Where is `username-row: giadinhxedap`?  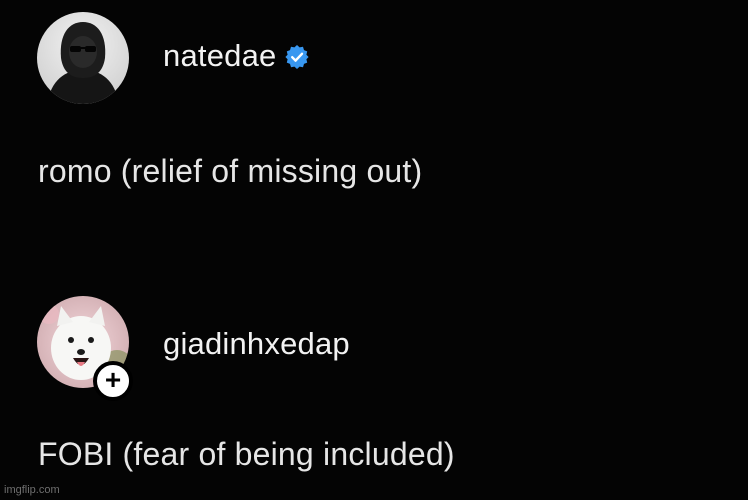
username-row: giadinhxedap is located at coordinates (256, 343).